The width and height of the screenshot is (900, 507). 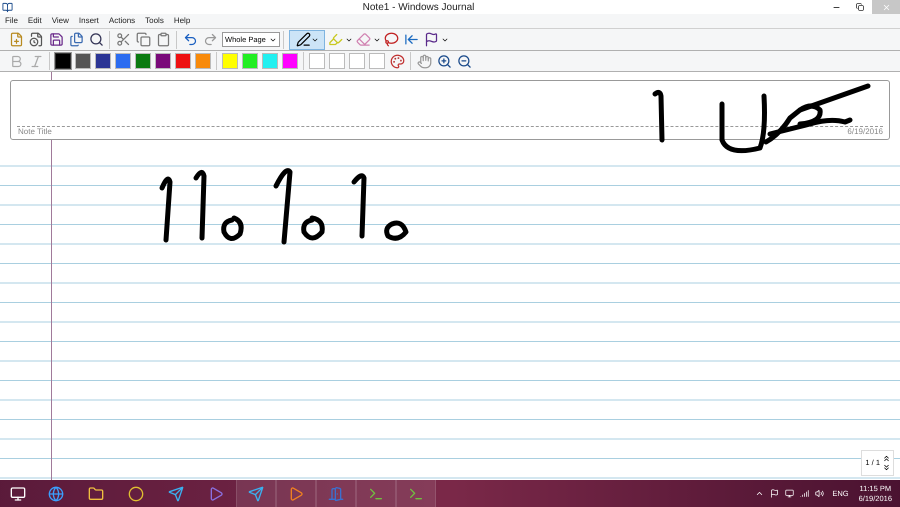 What do you see at coordinates (886, 467) in the screenshot?
I see `next-page-icon` at bounding box center [886, 467].